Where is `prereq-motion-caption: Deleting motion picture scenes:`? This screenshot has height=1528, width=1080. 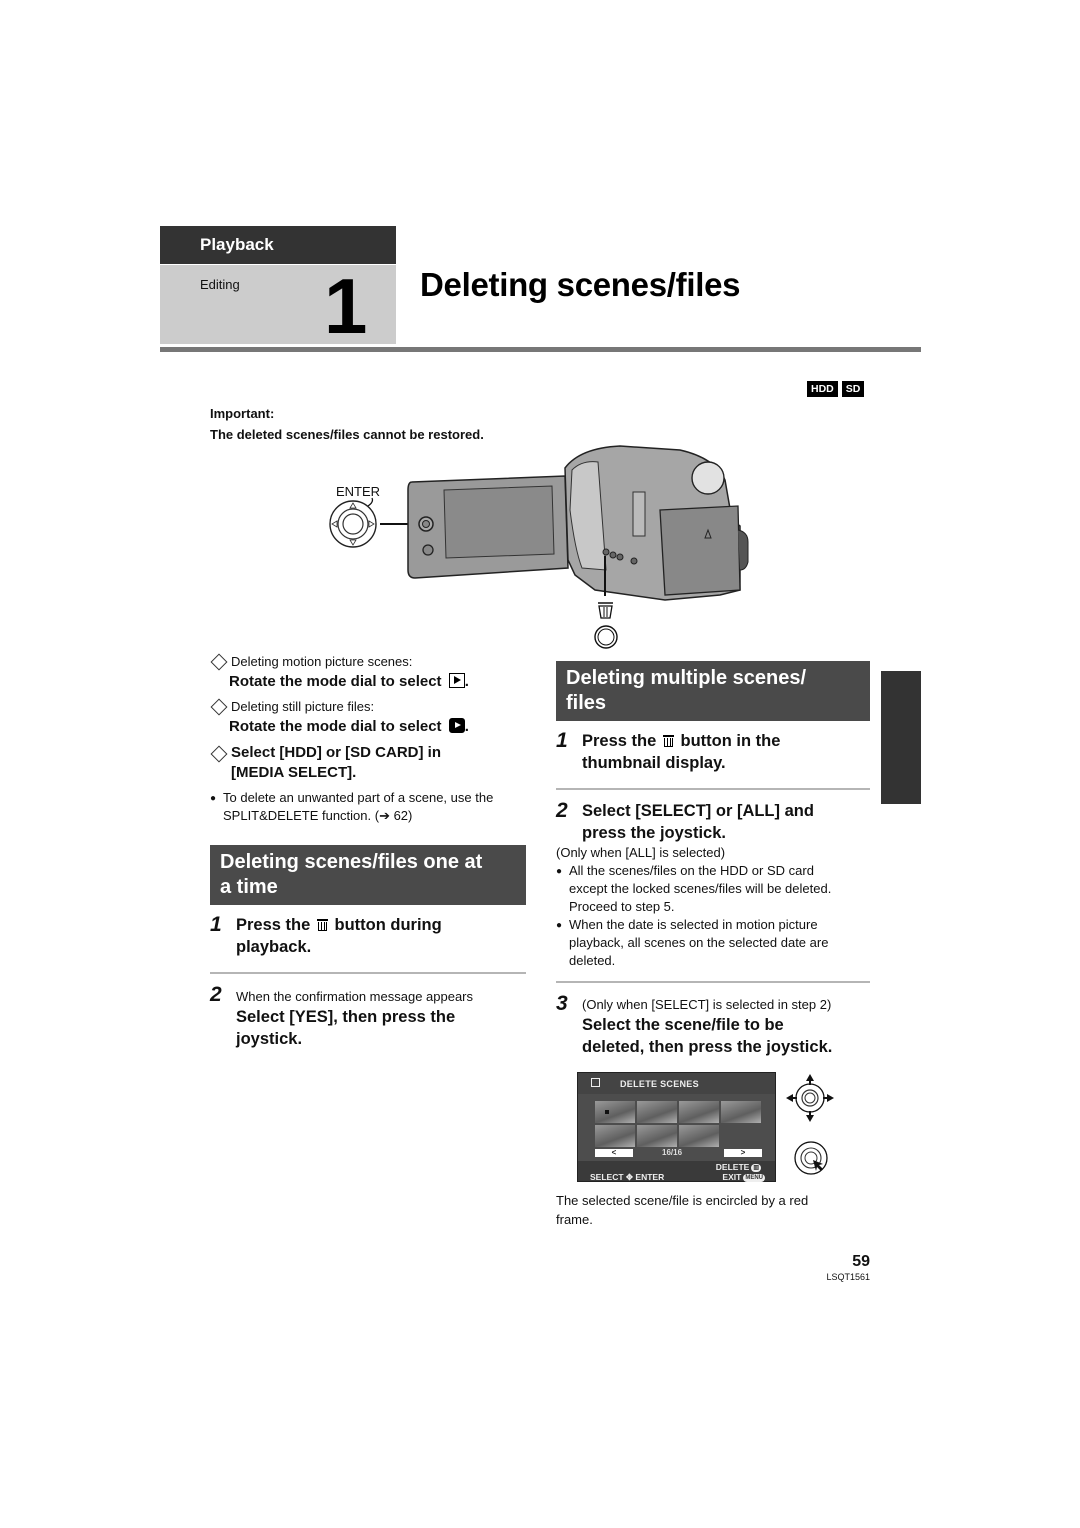
prereq-motion-caption: Deleting motion picture scenes: is located at coordinates (368, 661).